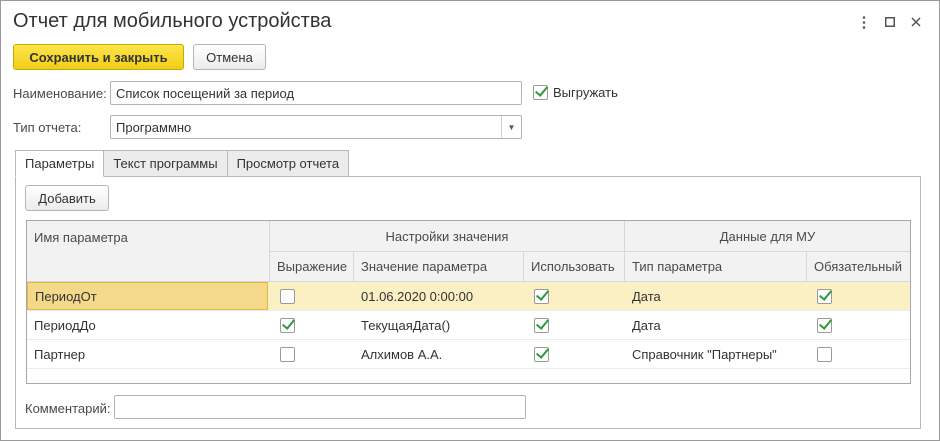  Describe the element at coordinates (858, 267) in the screenshot. I see `col-header-required: Обязательный` at that location.